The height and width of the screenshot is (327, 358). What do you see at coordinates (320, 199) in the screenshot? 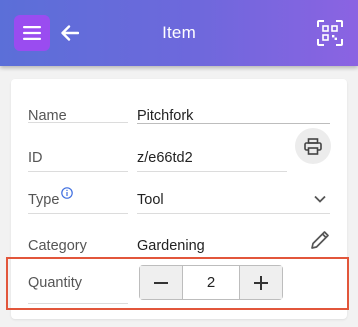
I see `chevron-down-icon` at bounding box center [320, 199].